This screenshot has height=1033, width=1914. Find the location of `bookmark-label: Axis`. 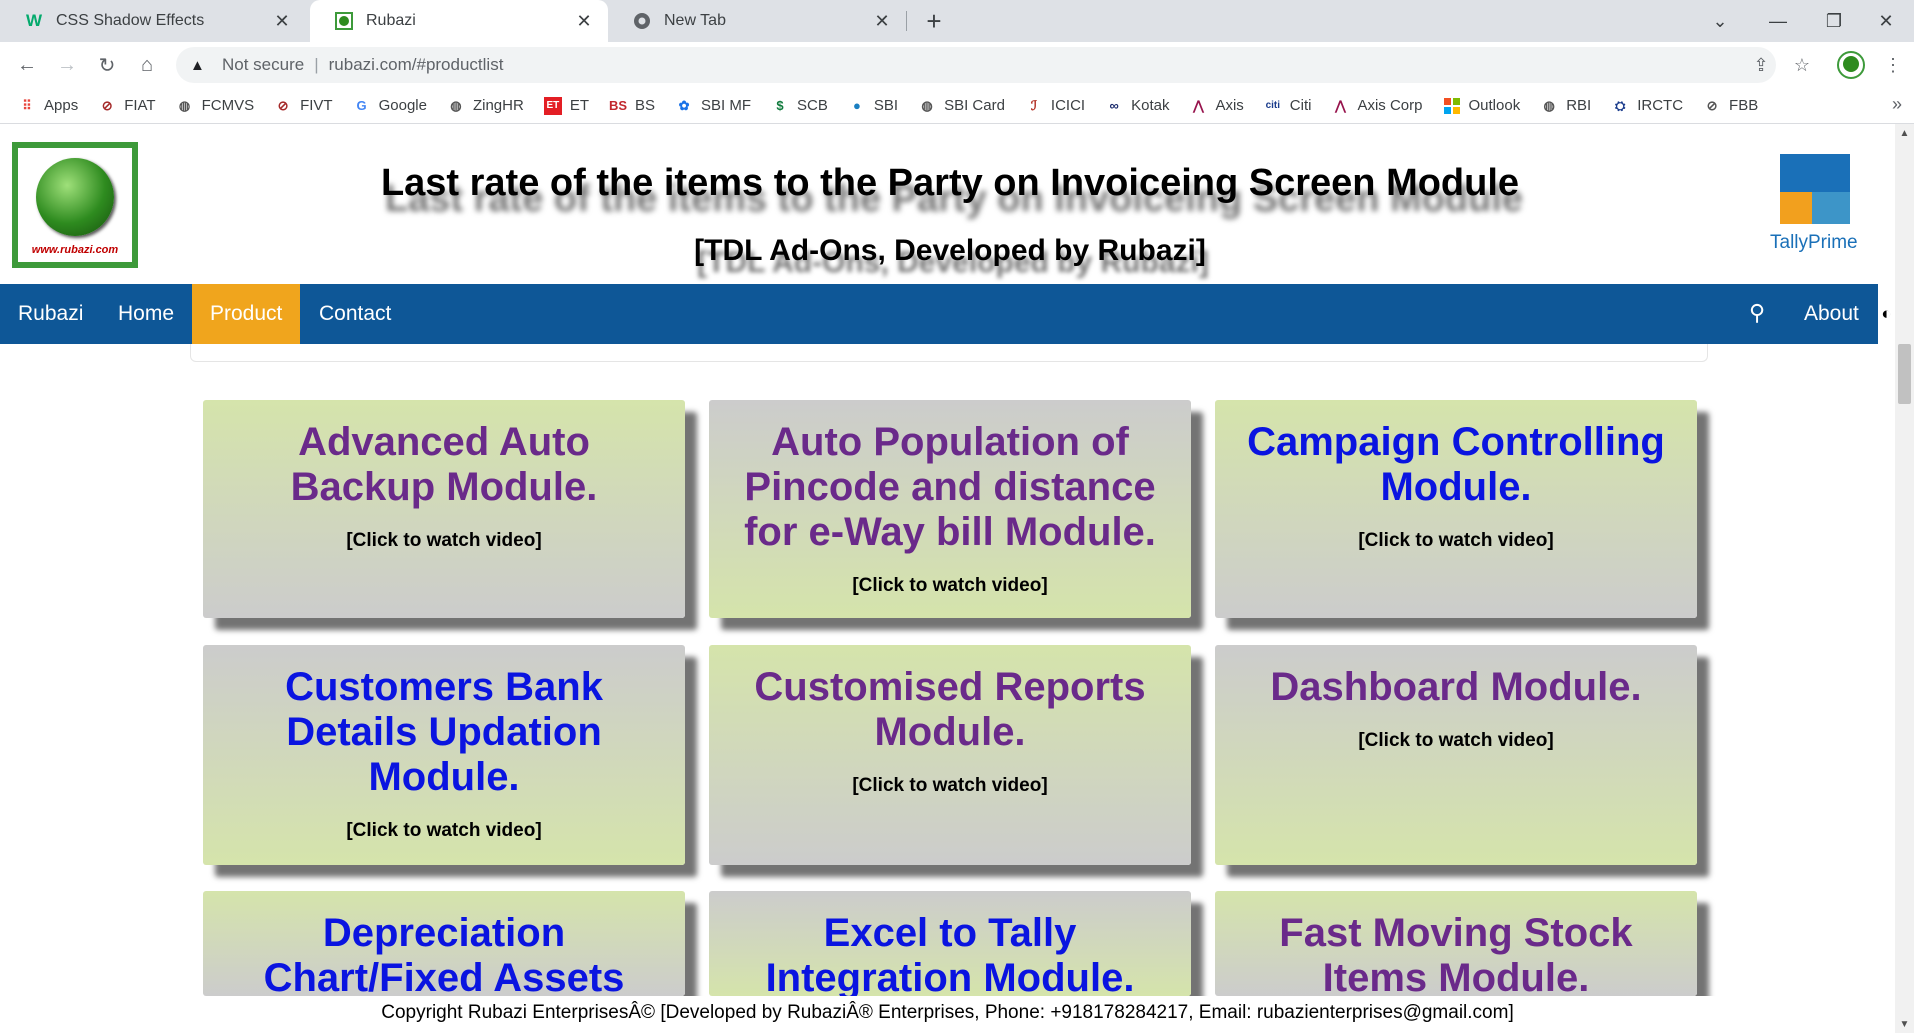

bookmark-label: Axis is located at coordinates (1229, 105).